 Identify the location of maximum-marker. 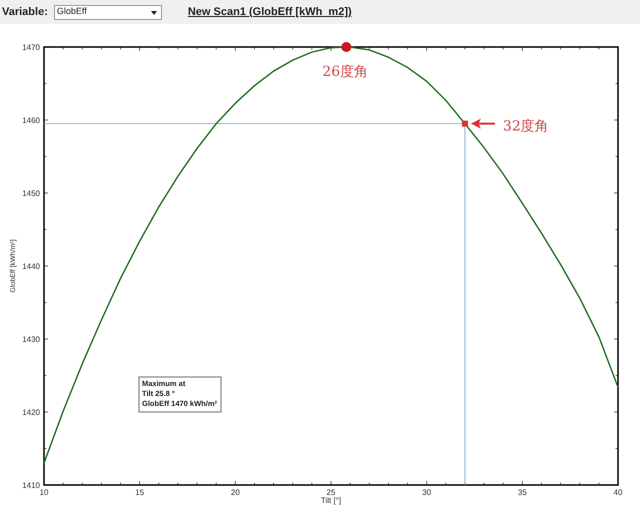
(346, 47).